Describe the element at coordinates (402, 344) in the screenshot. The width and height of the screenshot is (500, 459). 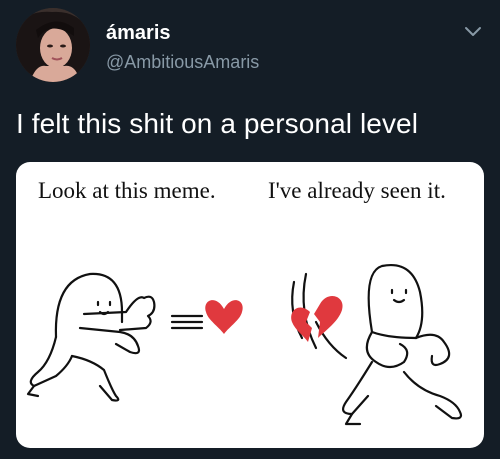
I see `right-figure` at that location.